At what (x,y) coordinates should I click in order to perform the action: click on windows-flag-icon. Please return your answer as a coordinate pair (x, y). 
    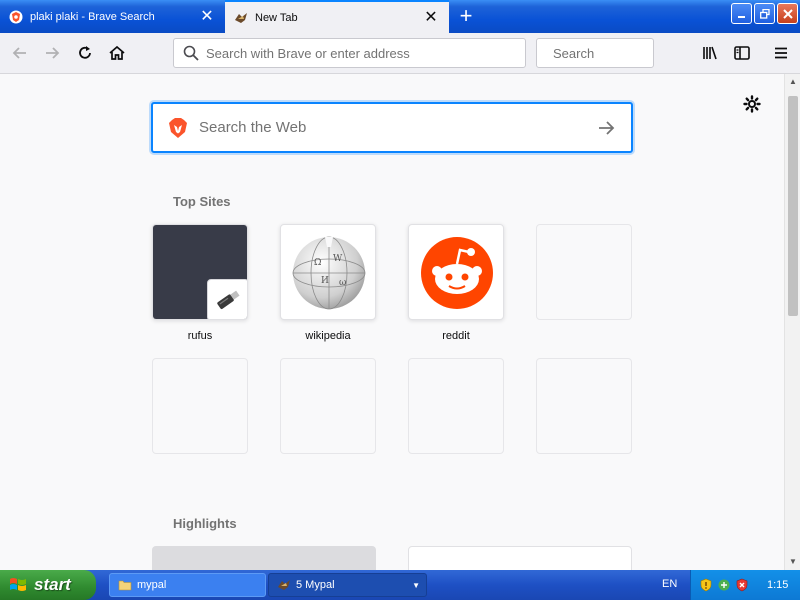
    Looking at the image, I should click on (18, 584).